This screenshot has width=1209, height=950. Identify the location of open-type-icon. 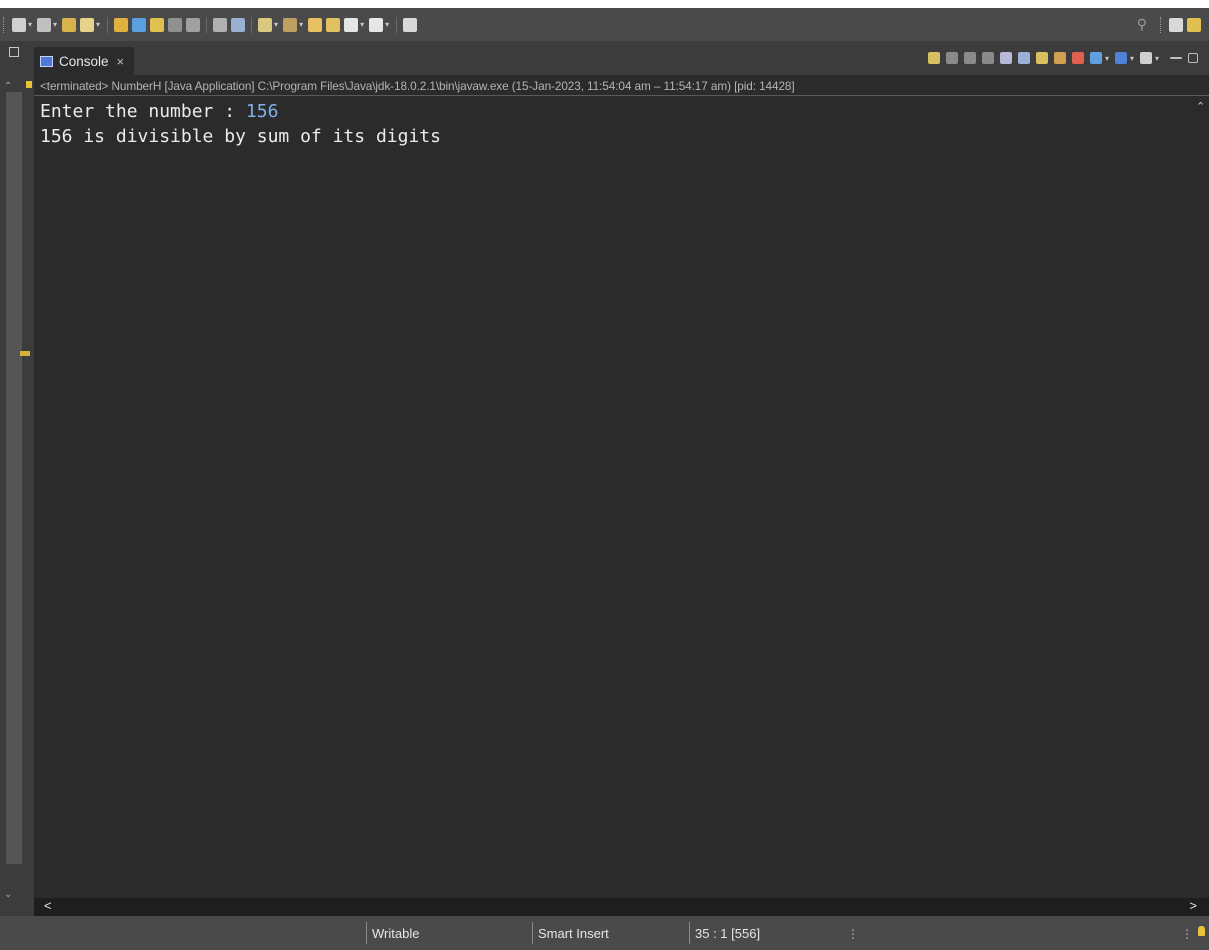
(121, 24).